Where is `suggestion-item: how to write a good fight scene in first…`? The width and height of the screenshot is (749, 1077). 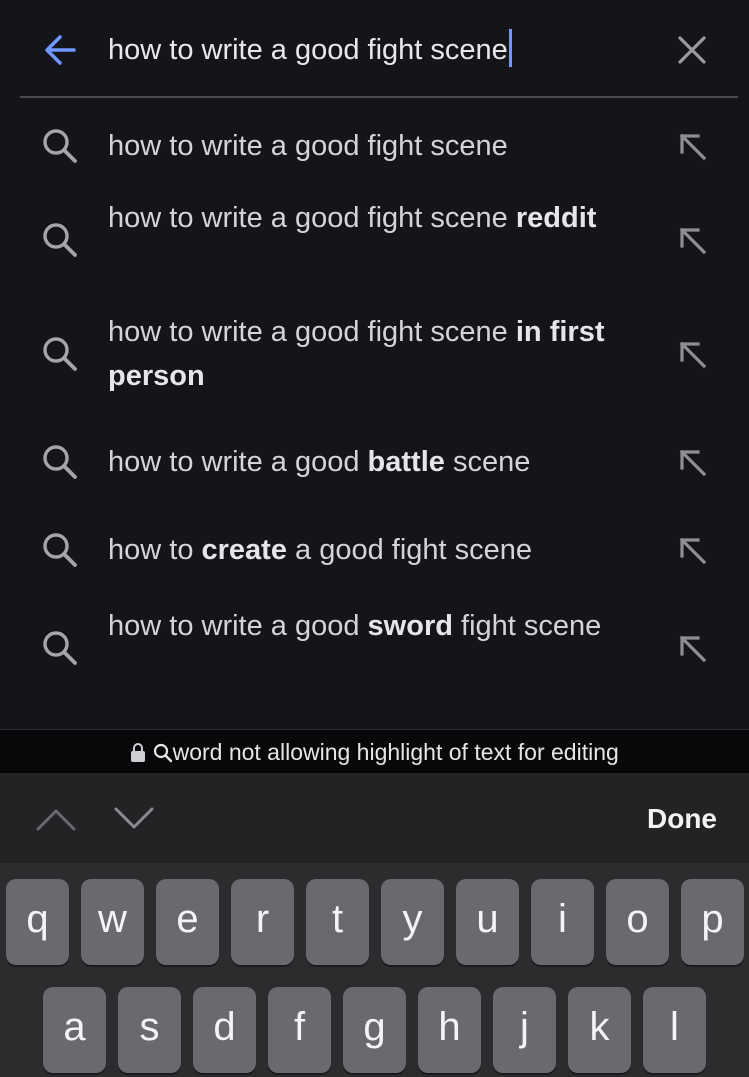
suggestion-item: how to write a good fight scene in first… is located at coordinates (374, 354).